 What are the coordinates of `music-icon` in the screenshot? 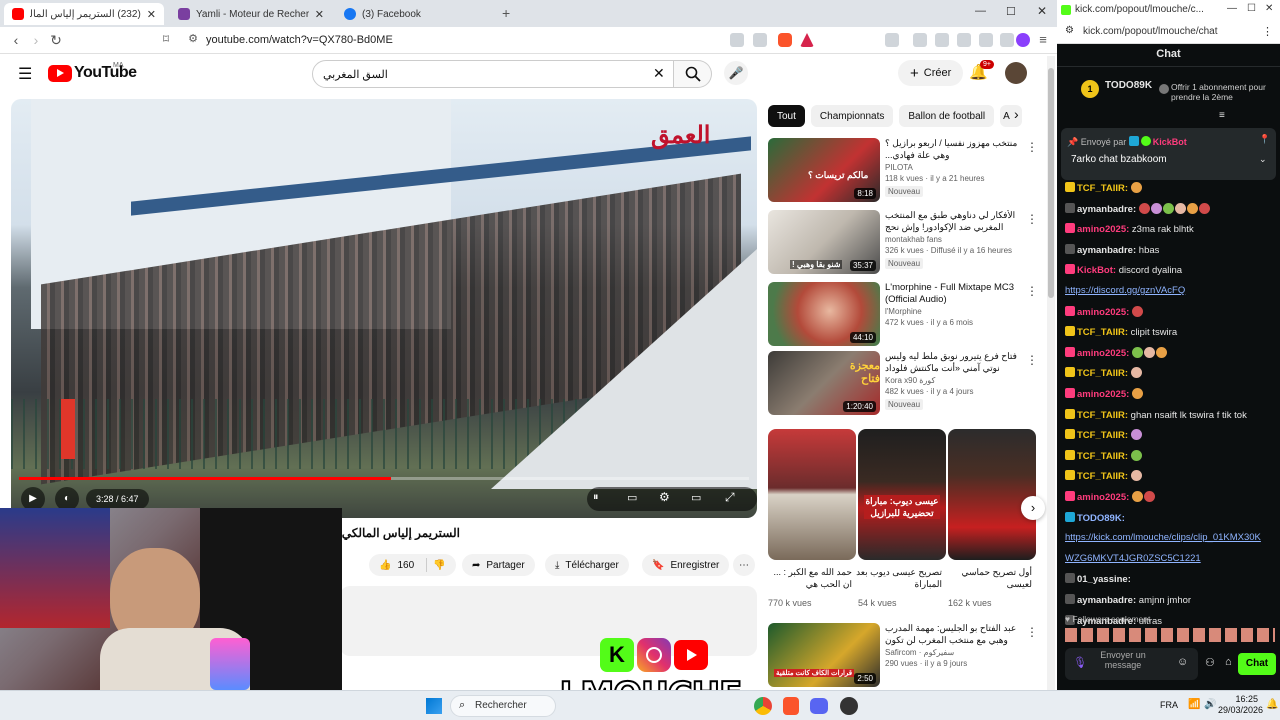 It's located at (920, 40).